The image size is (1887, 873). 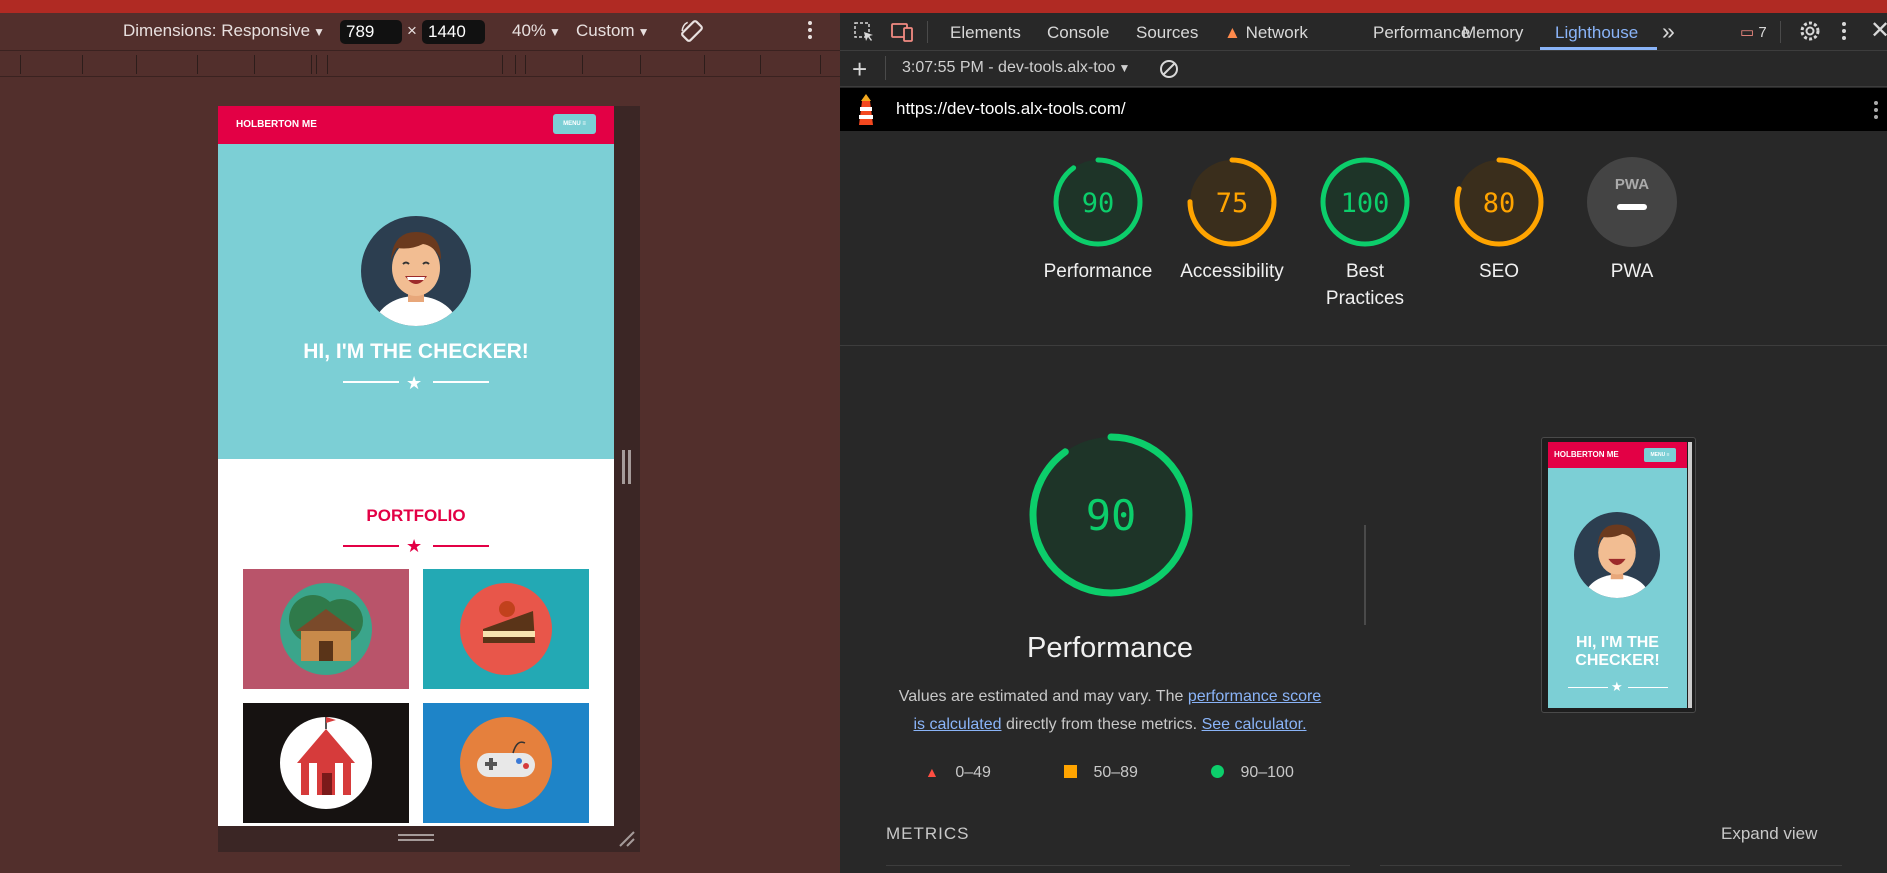 I want to click on legend-average: 50–89, so click(x=1101, y=773).